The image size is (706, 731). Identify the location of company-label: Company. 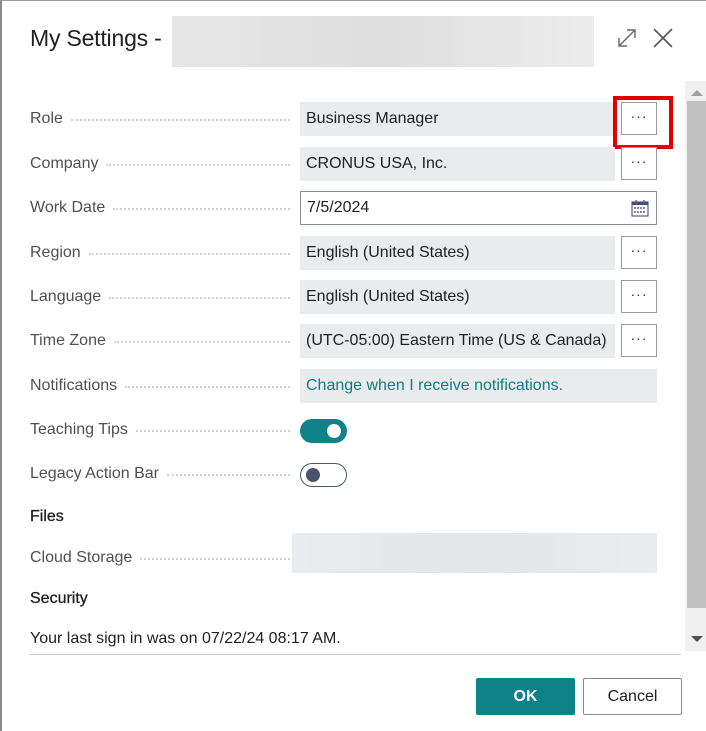
(160, 164).